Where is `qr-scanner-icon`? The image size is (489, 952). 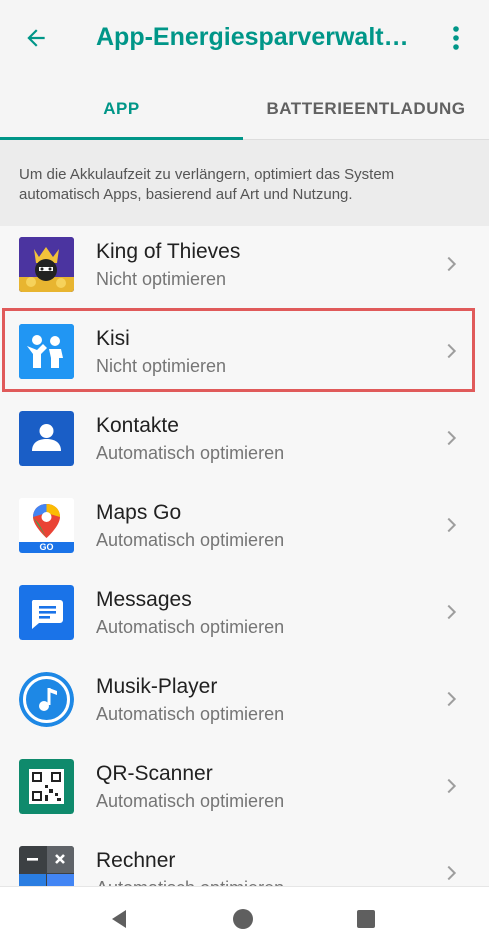
qr-scanner-icon is located at coordinates (46, 786).